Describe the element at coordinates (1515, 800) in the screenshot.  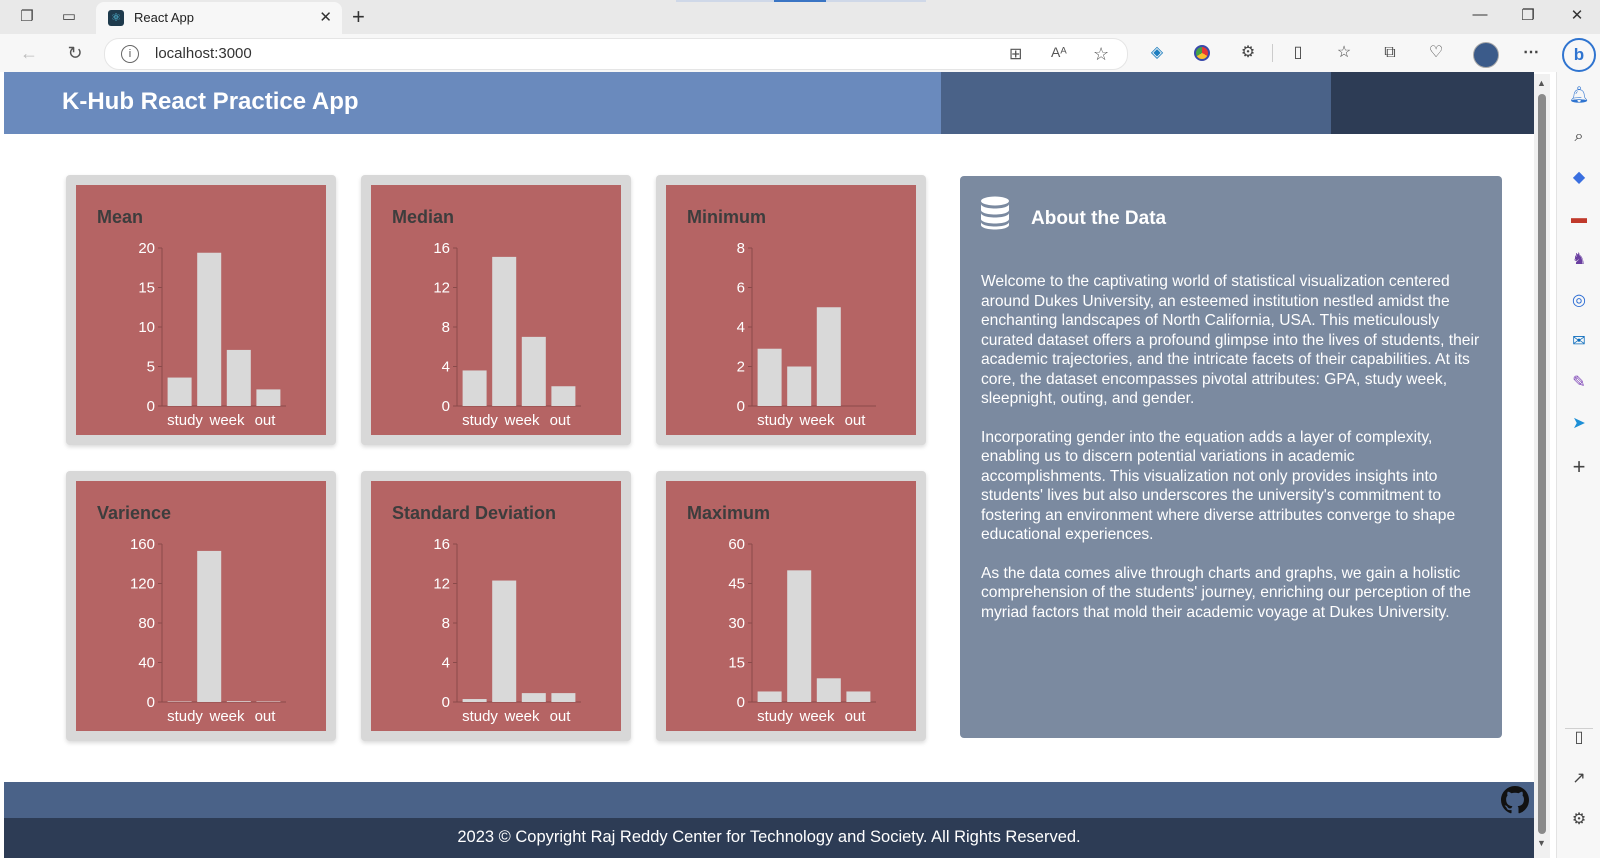
I see `github-icon` at that location.